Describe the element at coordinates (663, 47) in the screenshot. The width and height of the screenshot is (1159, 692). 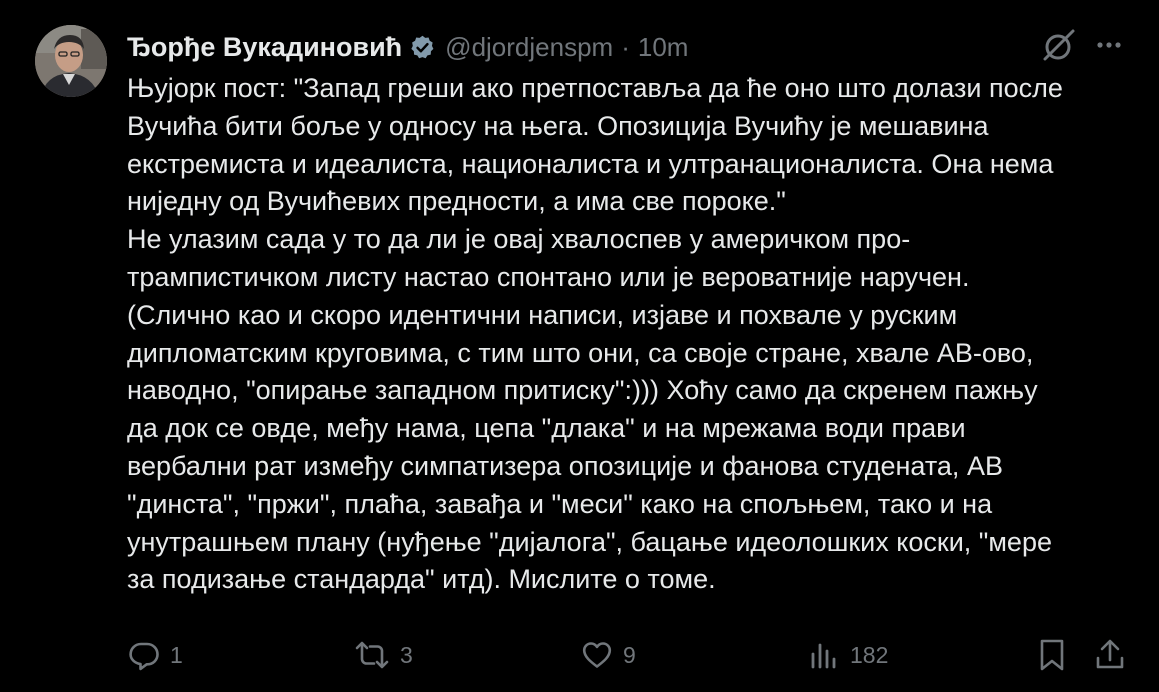
I see `timestamp: 10m` at that location.